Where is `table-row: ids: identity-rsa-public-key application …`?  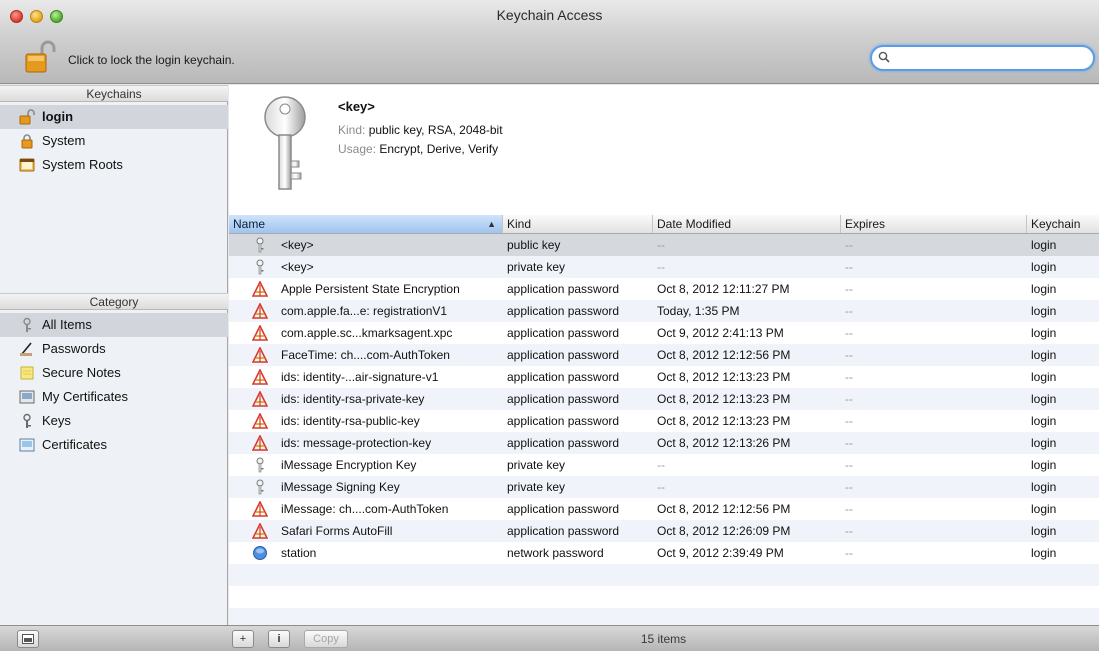
table-row: ids: identity-rsa-public-key application … is located at coordinates (664, 421).